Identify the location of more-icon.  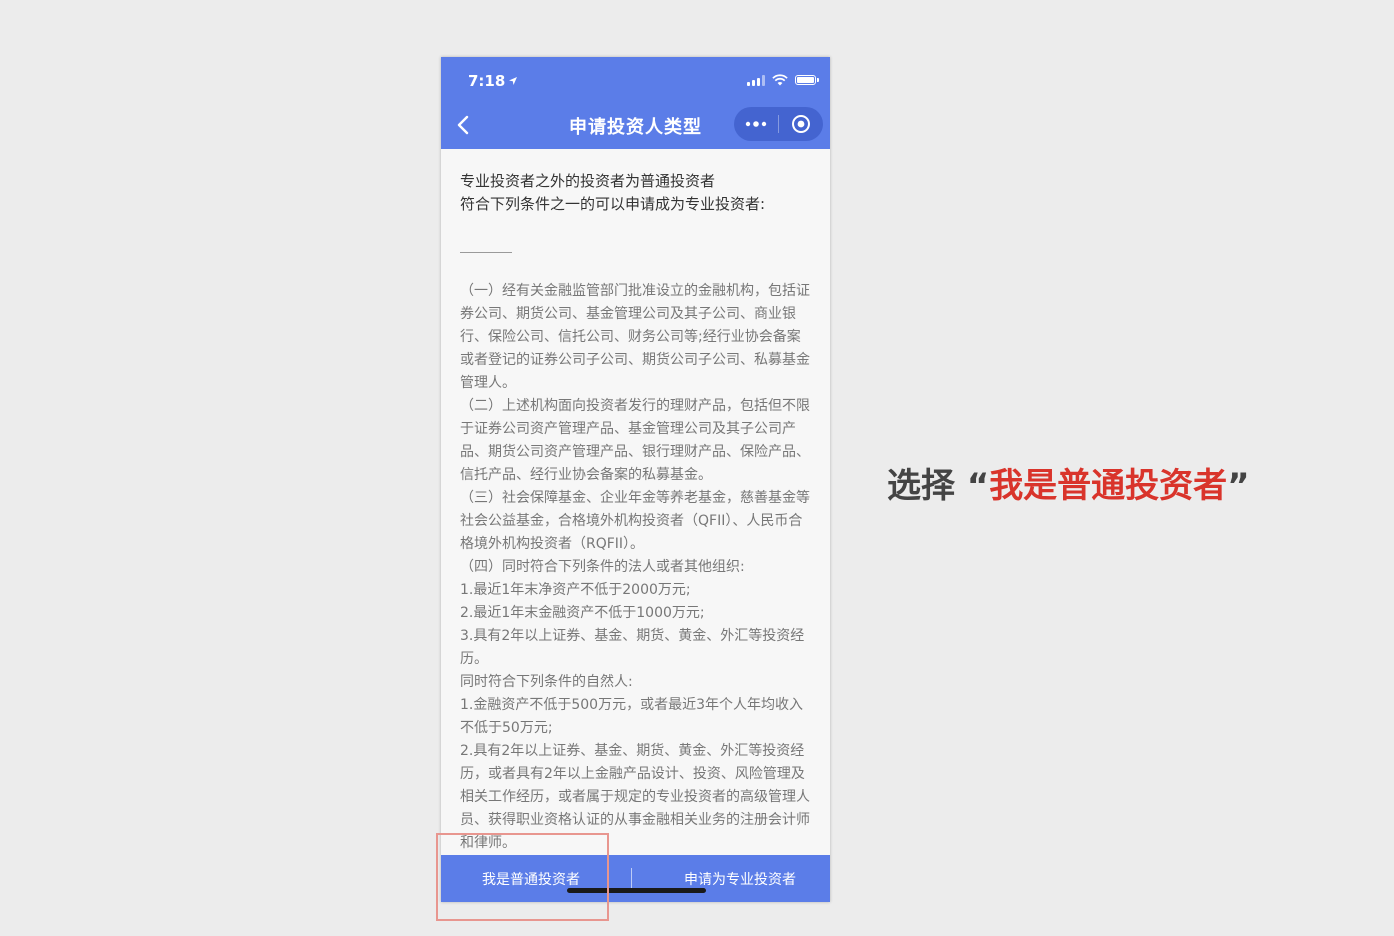
(756, 124).